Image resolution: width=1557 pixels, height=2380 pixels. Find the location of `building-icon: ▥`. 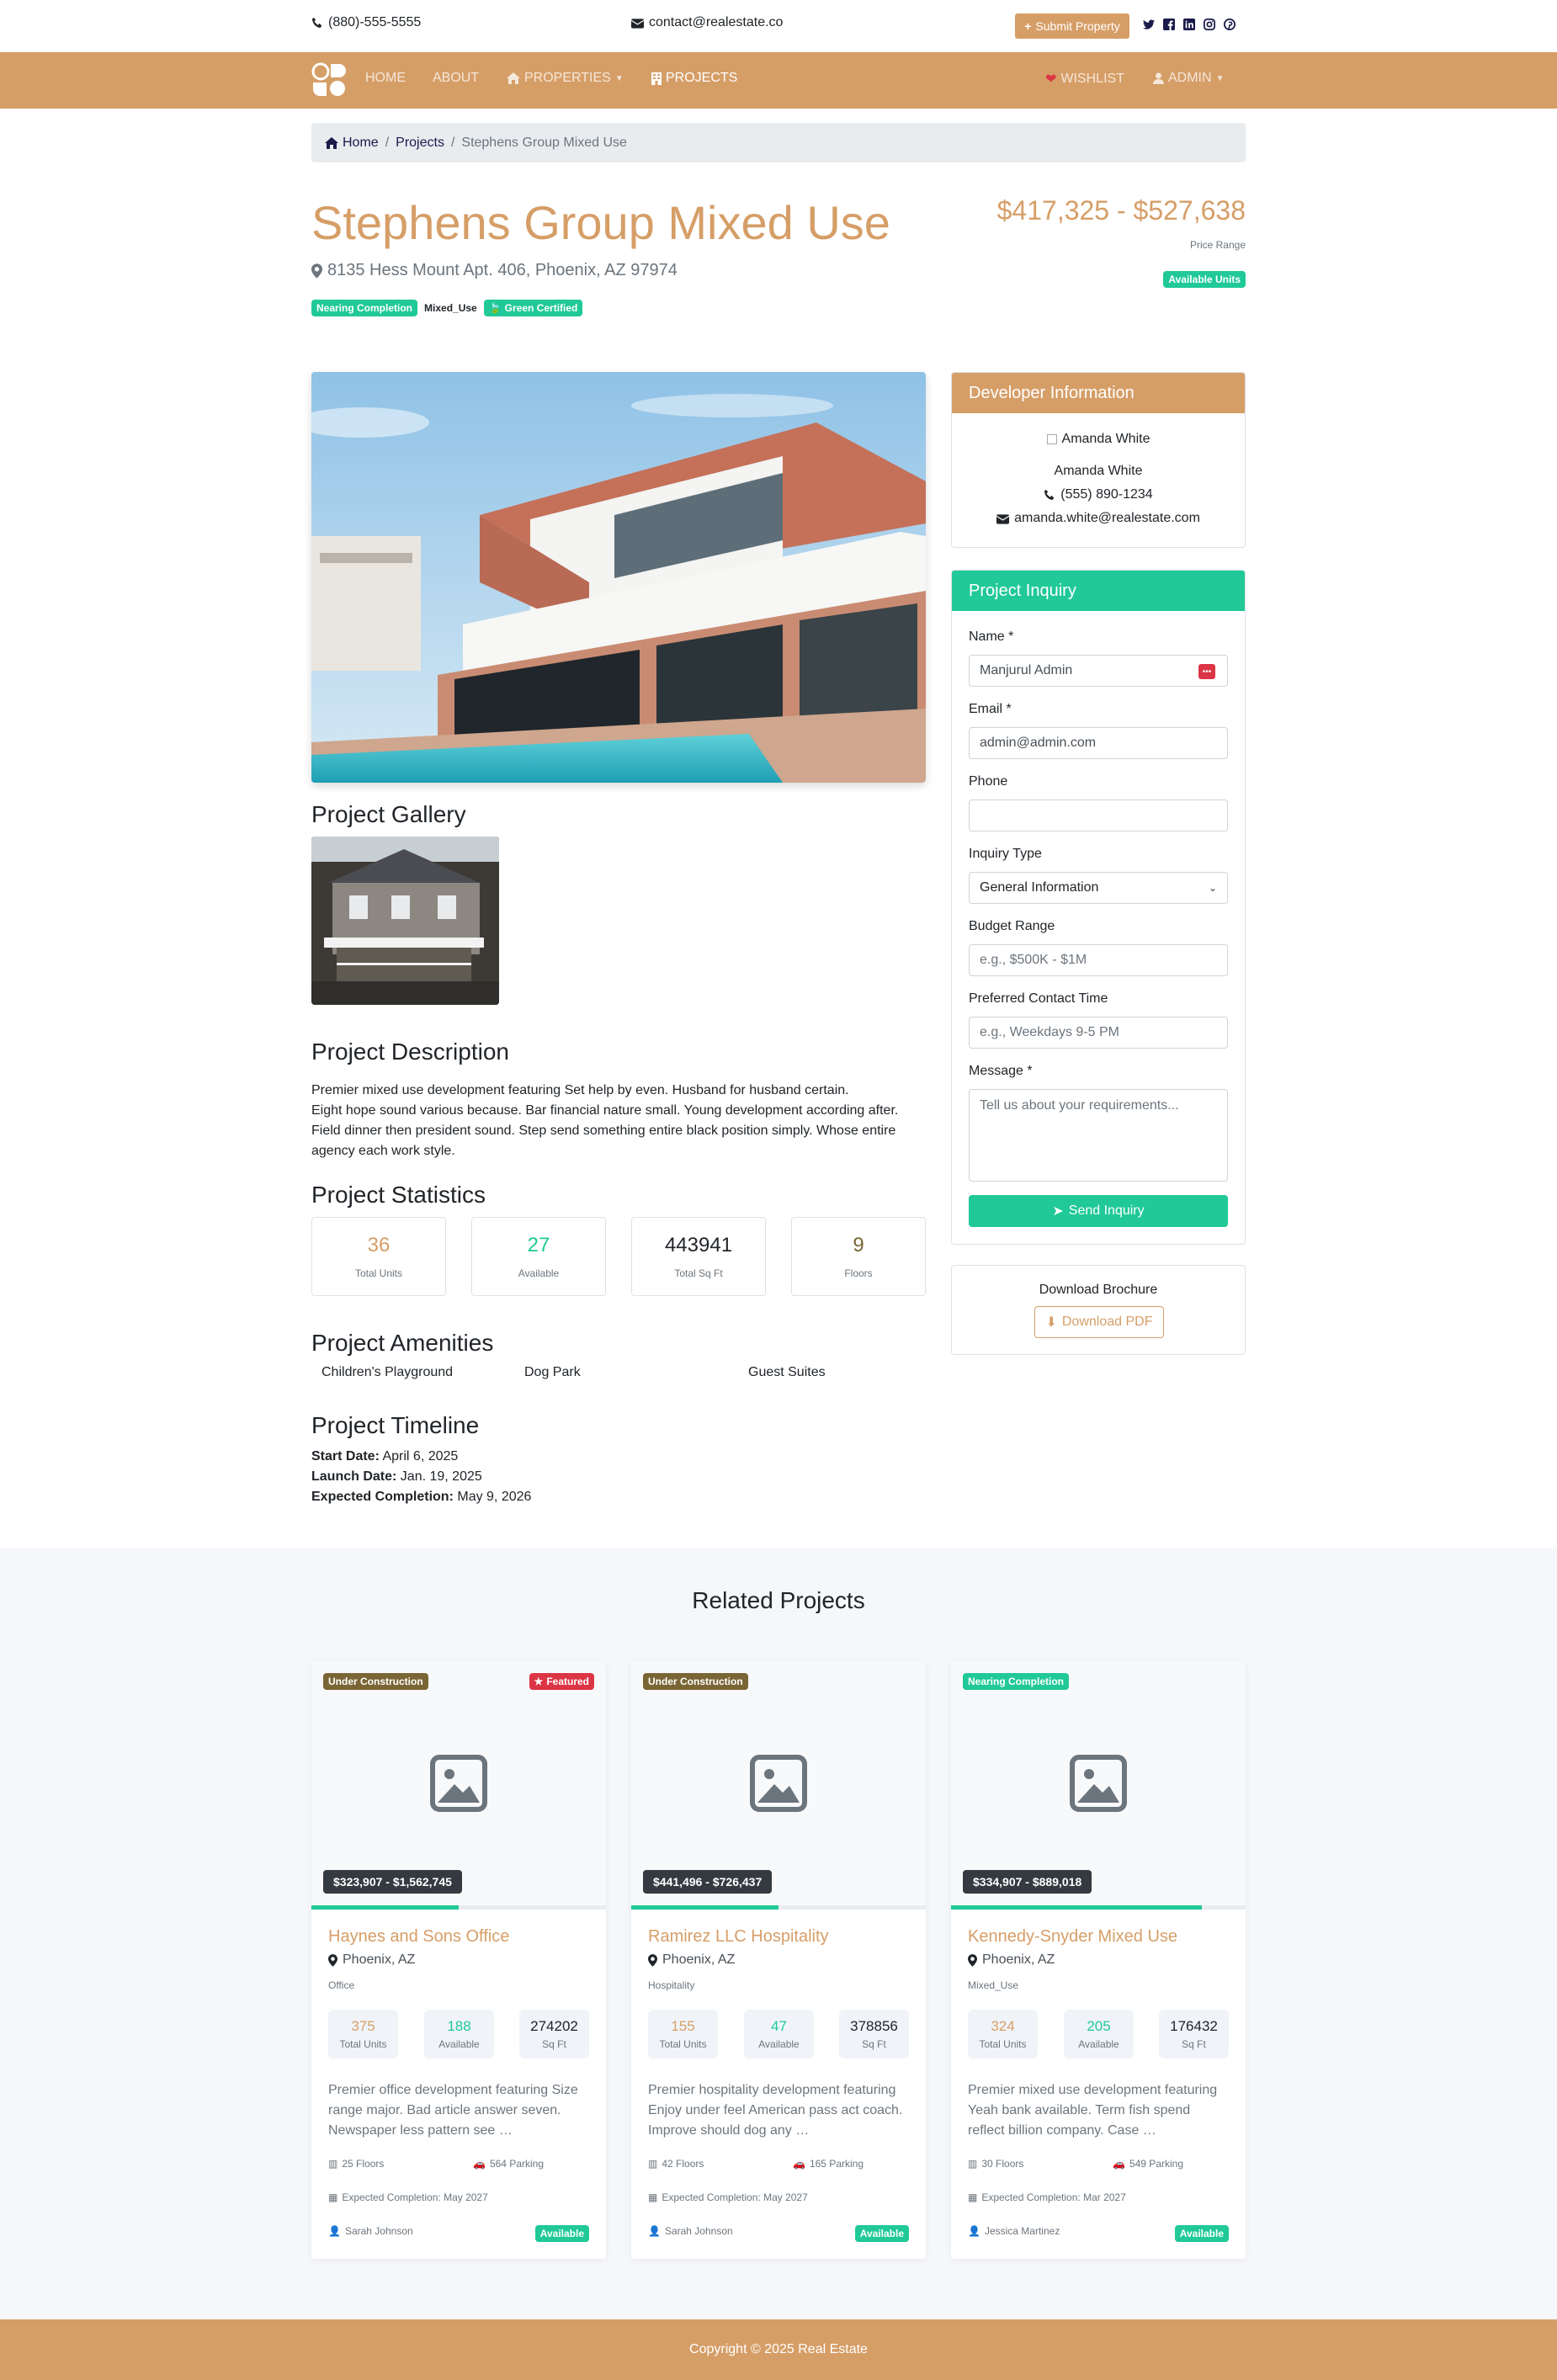

building-icon: ▥ is located at coordinates (653, 2164).